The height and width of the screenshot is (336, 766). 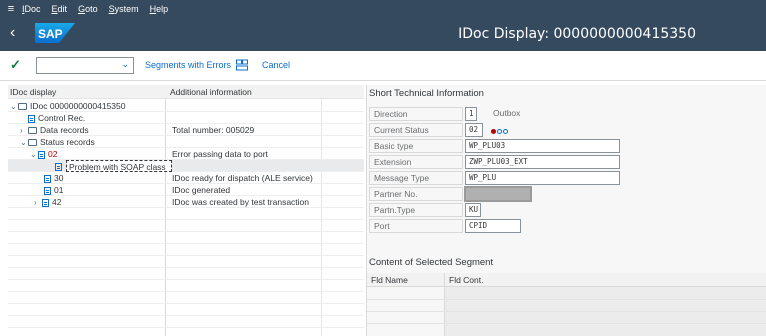 I want to click on current-status-row: Current Status 02, so click(x=567, y=130).